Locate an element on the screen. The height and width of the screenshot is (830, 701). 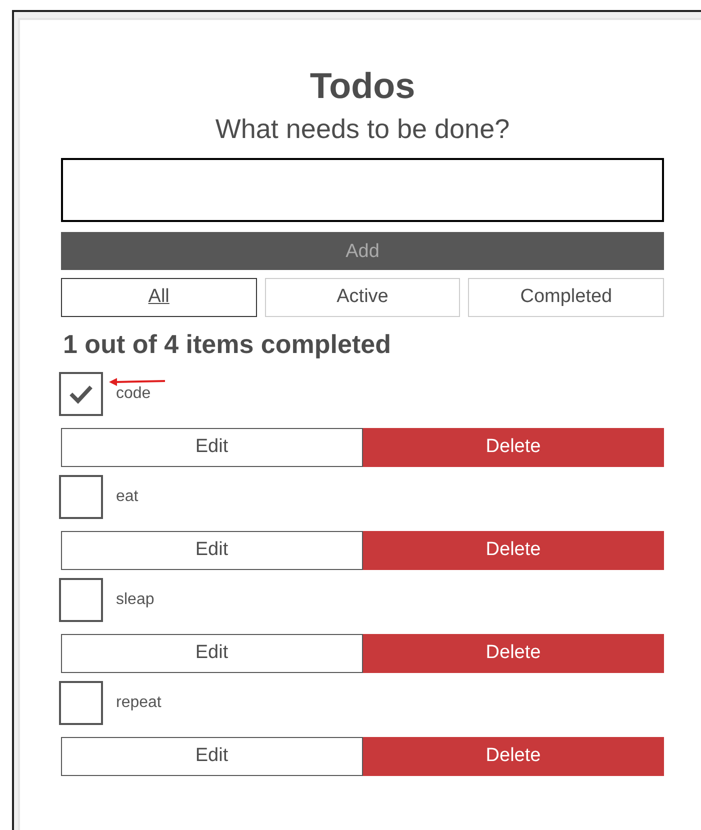
todo-label: eat is located at coordinates (127, 496).